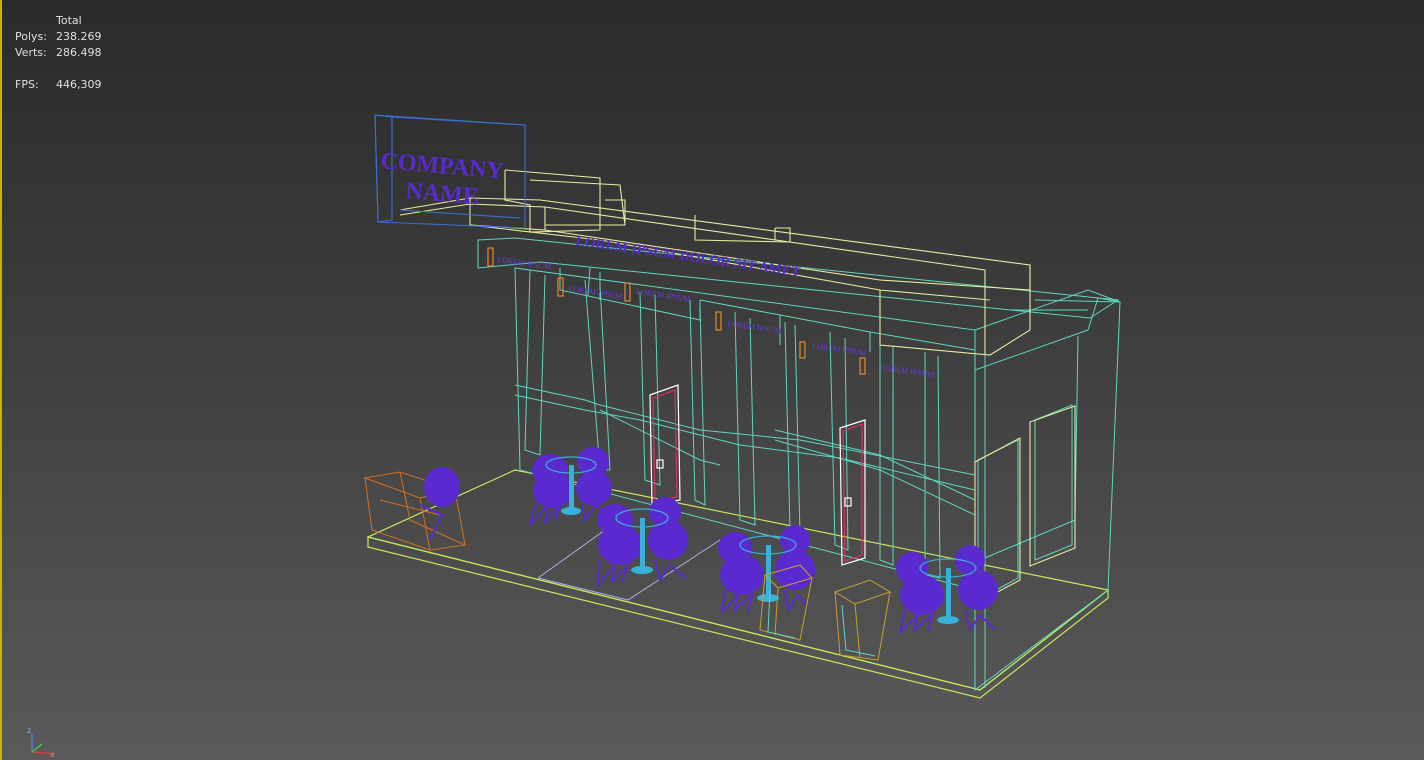 This screenshot has width=1424, height=760. I want to click on door-left, so click(665, 445).